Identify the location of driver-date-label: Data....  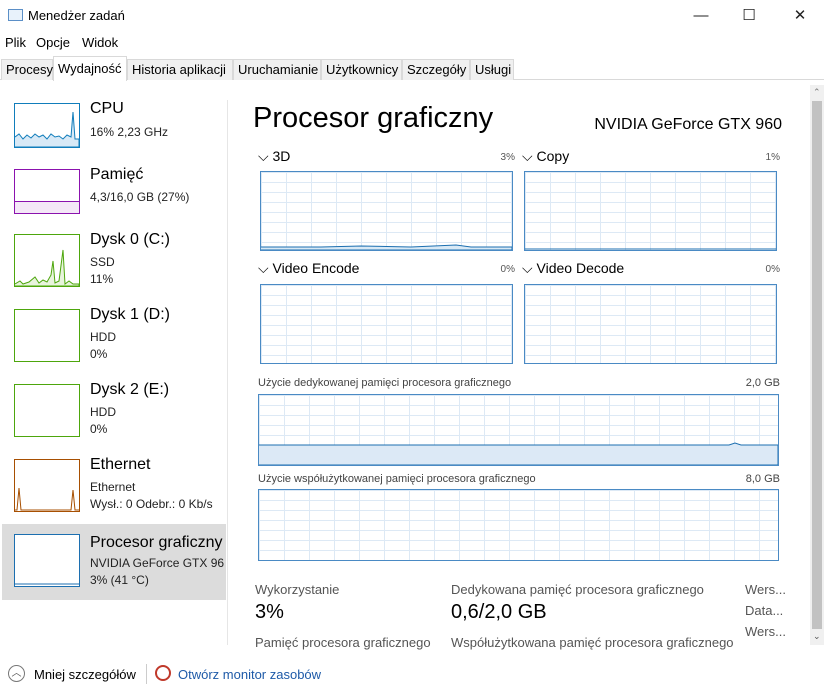
(764, 610).